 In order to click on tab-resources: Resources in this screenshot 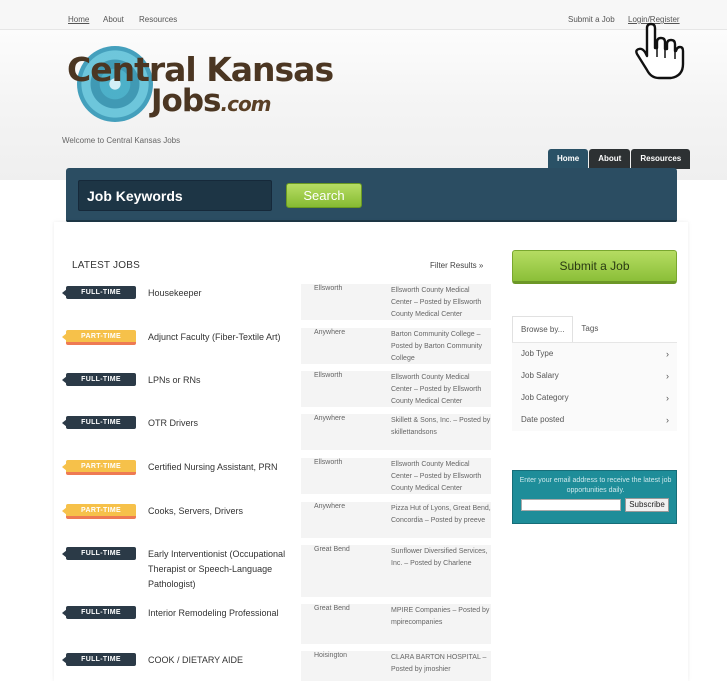, I will do `click(661, 159)`.